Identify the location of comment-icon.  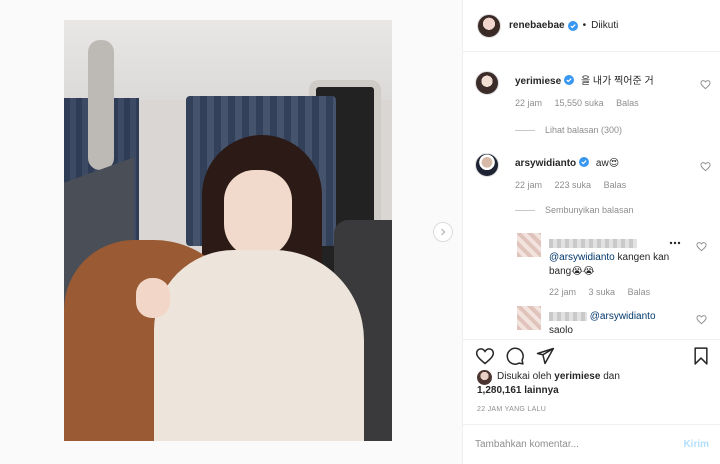
(515, 356).